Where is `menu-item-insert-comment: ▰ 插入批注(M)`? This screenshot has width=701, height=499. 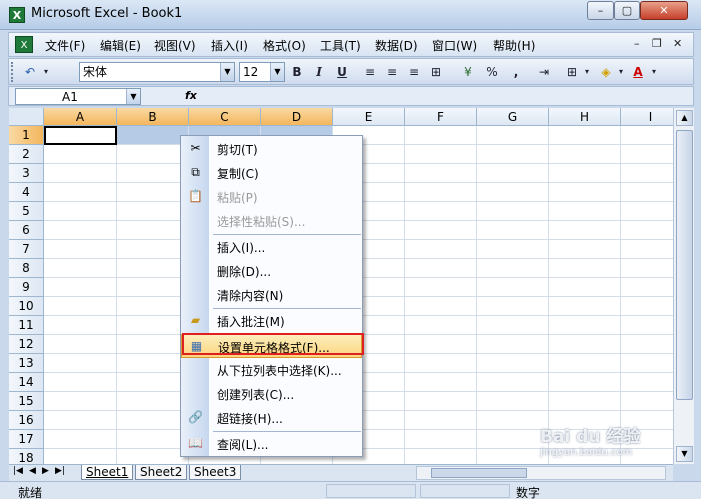
menu-item-insert-comment: ▰ 插入批注(M) is located at coordinates (271, 321).